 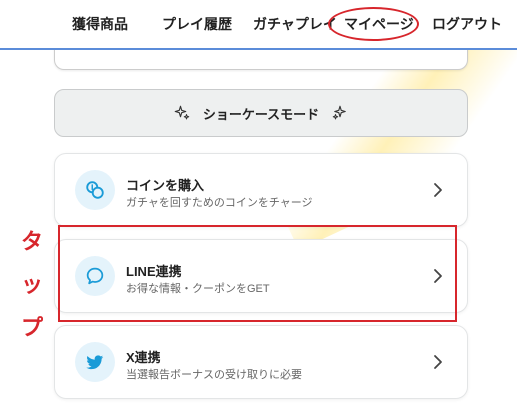 I want to click on top-nav: 獲得商品 プレイ履歴 ガチャプレイ マイページ ログアウト, so click(x=258, y=25).